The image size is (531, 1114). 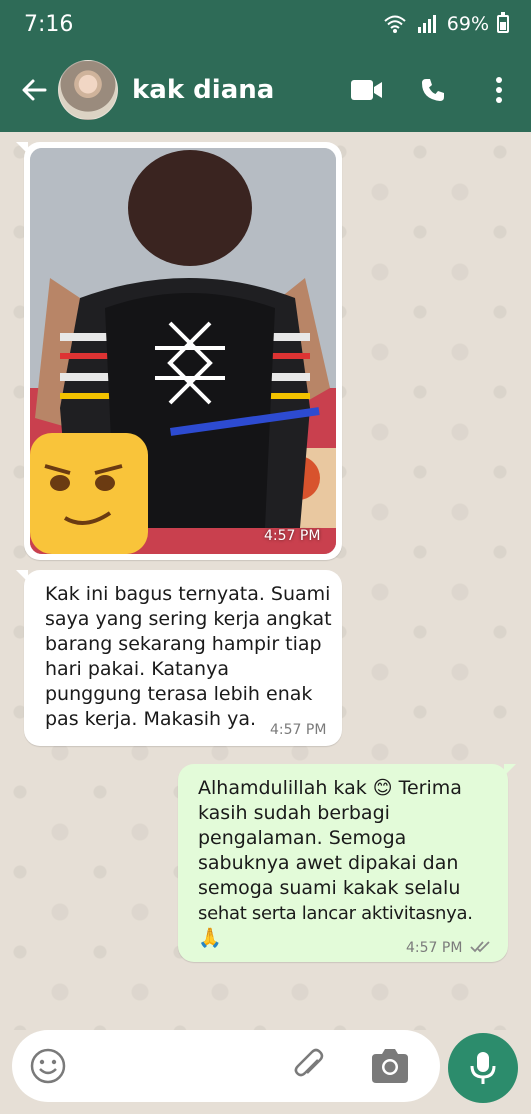 What do you see at coordinates (238, 90) in the screenshot?
I see `contact-name: kak diana` at bounding box center [238, 90].